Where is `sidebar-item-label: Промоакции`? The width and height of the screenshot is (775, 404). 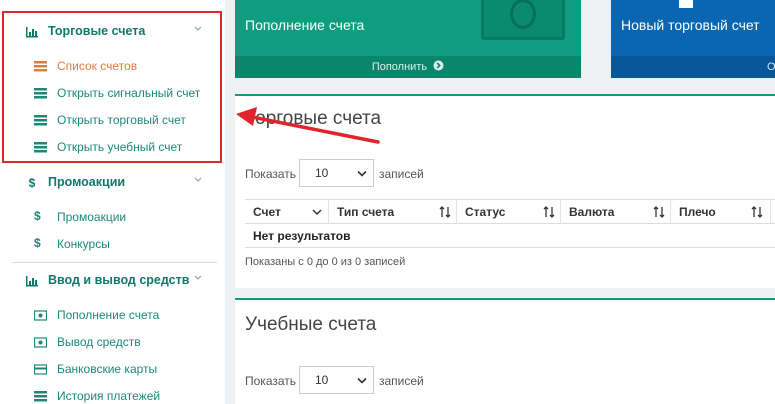
sidebar-item-label: Промоакции is located at coordinates (92, 217).